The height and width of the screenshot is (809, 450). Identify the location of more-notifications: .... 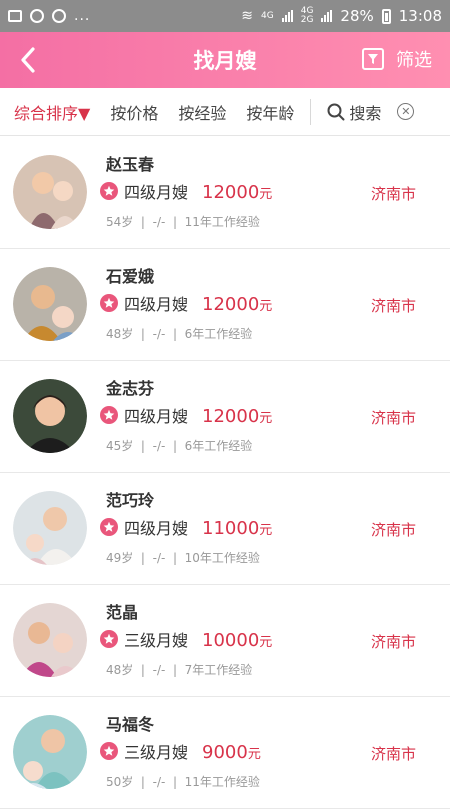
(82, 16).